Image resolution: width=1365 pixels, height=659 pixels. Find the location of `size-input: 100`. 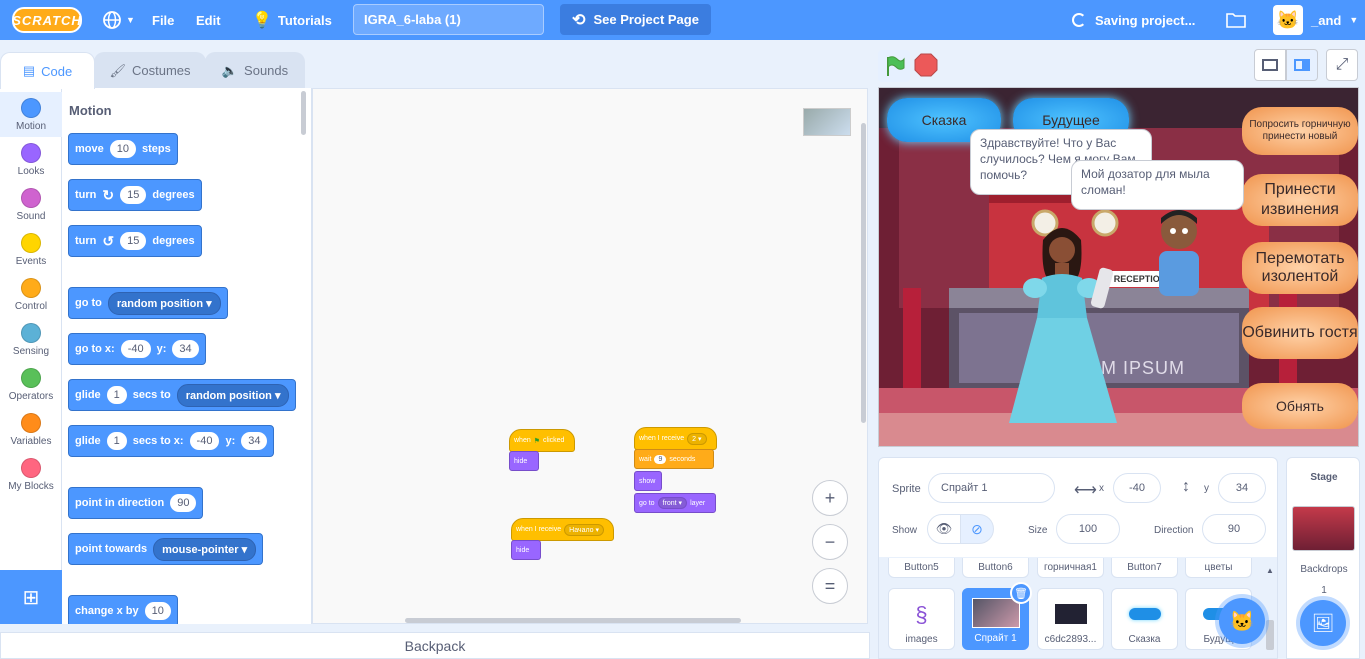

size-input: 100 is located at coordinates (1088, 529).